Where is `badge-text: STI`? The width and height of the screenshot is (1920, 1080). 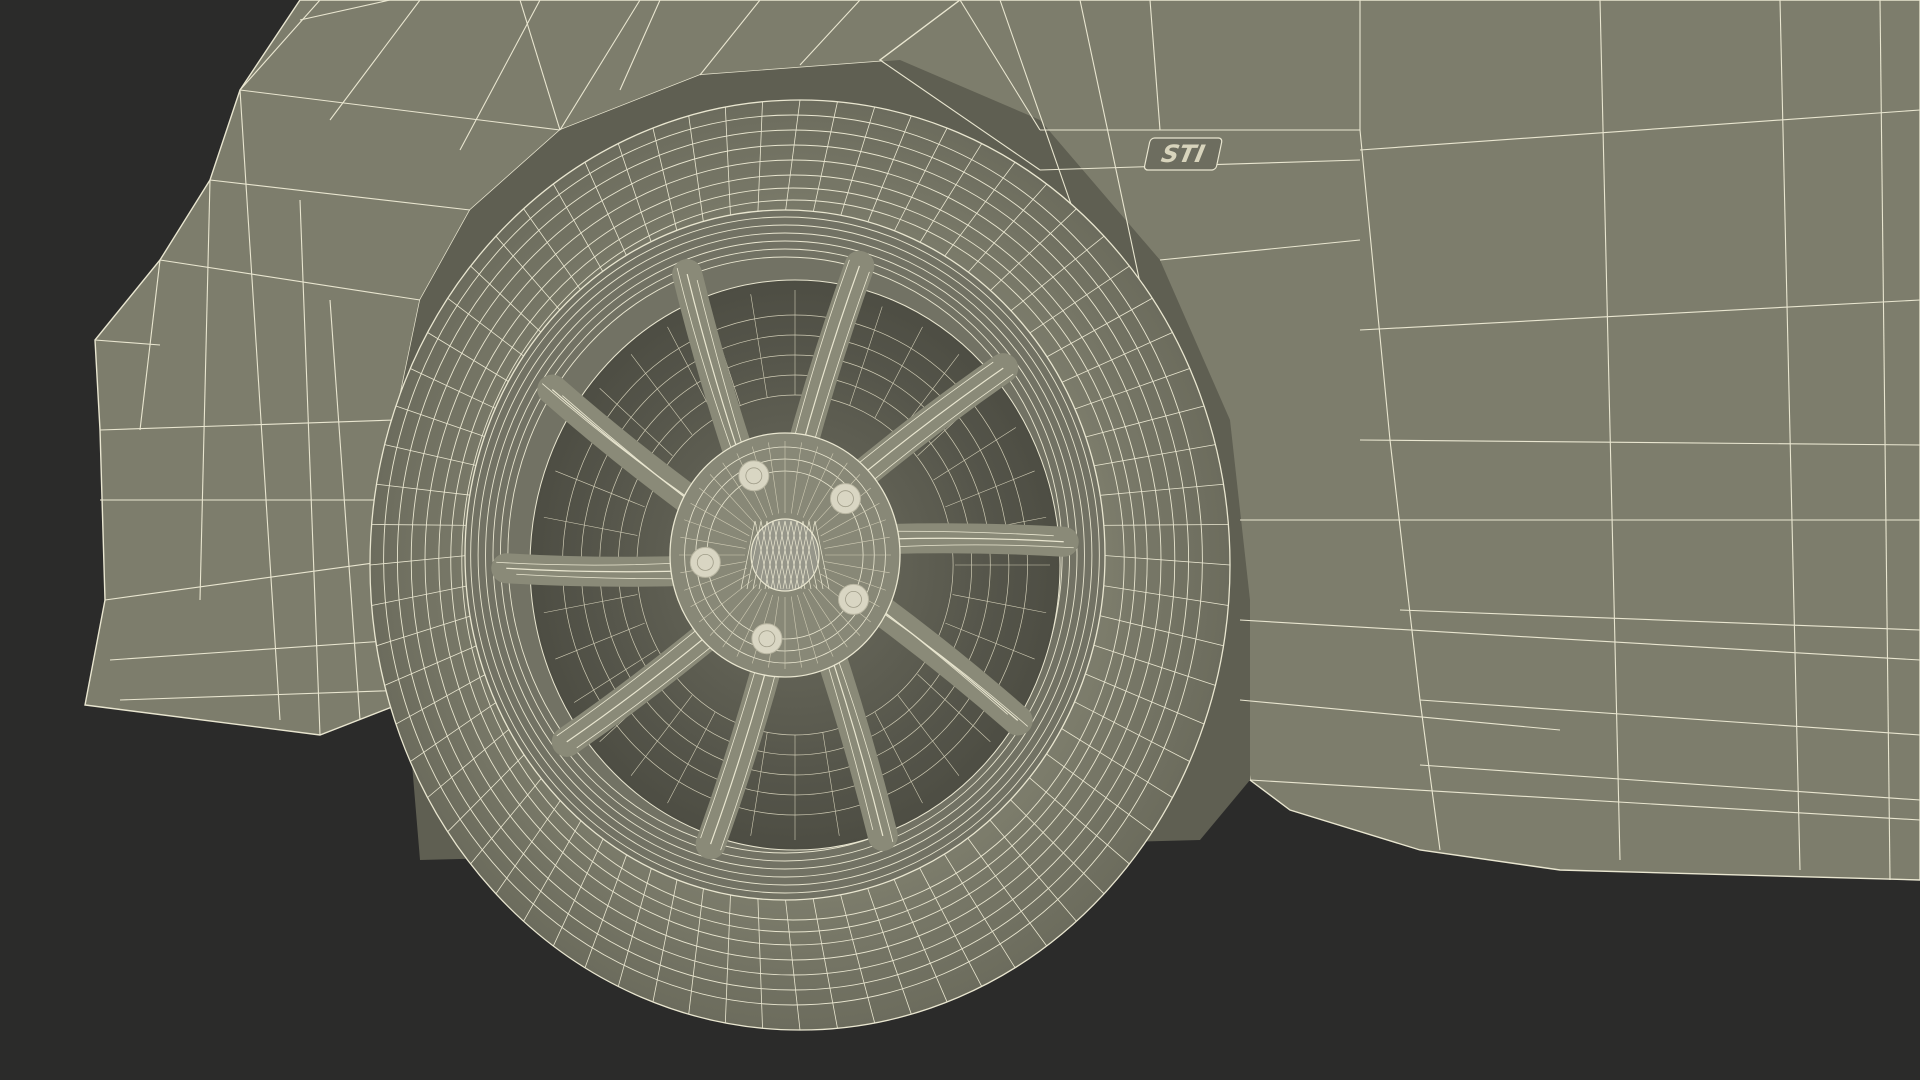
badge-text: STI is located at coordinates (1183, 153).